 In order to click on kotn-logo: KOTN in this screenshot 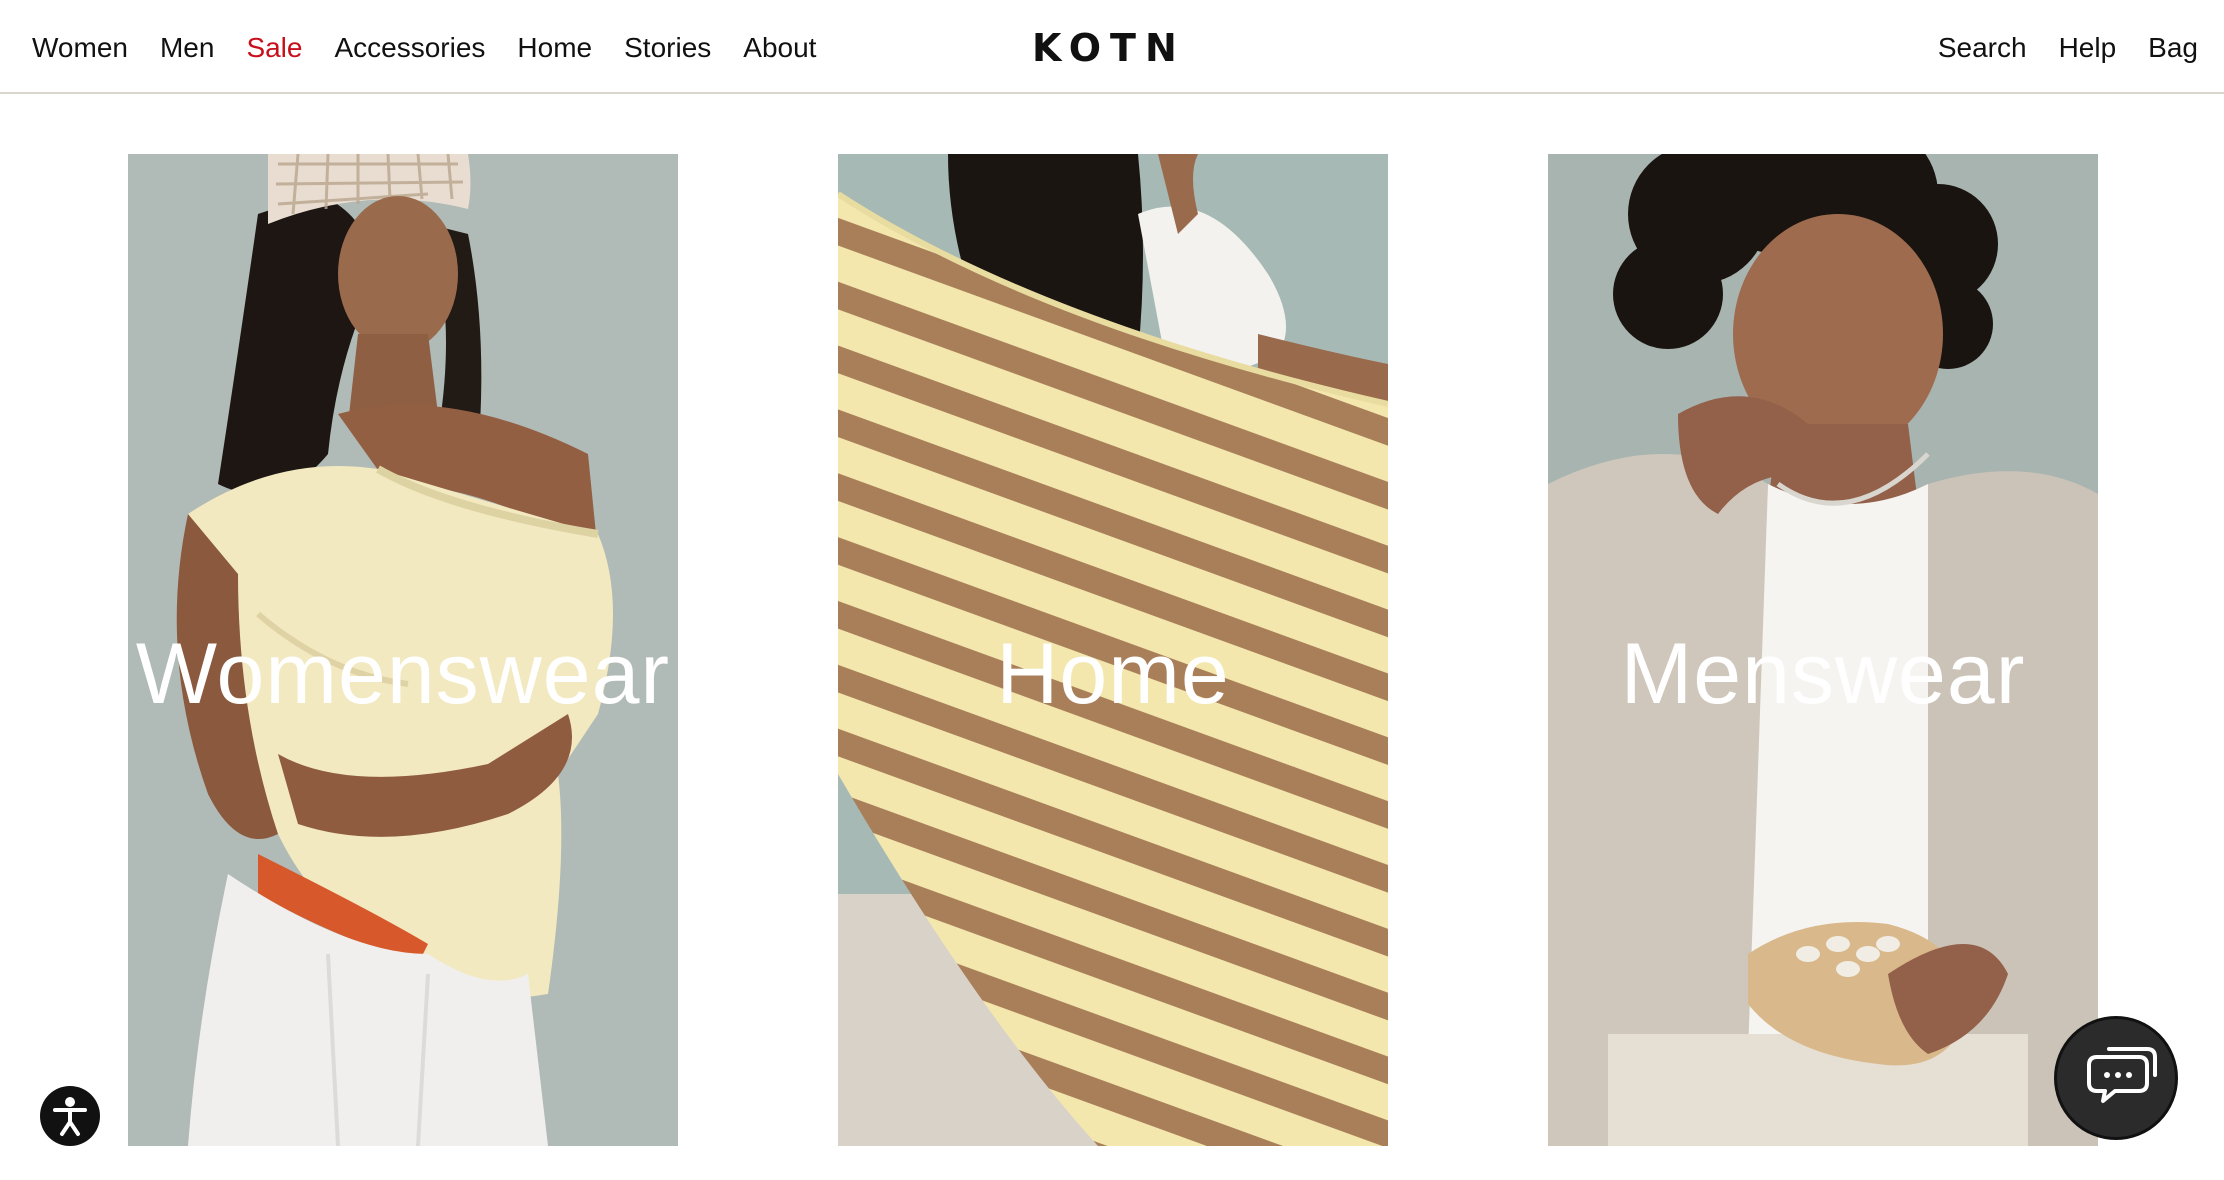, I will do `click(1113, 48)`.